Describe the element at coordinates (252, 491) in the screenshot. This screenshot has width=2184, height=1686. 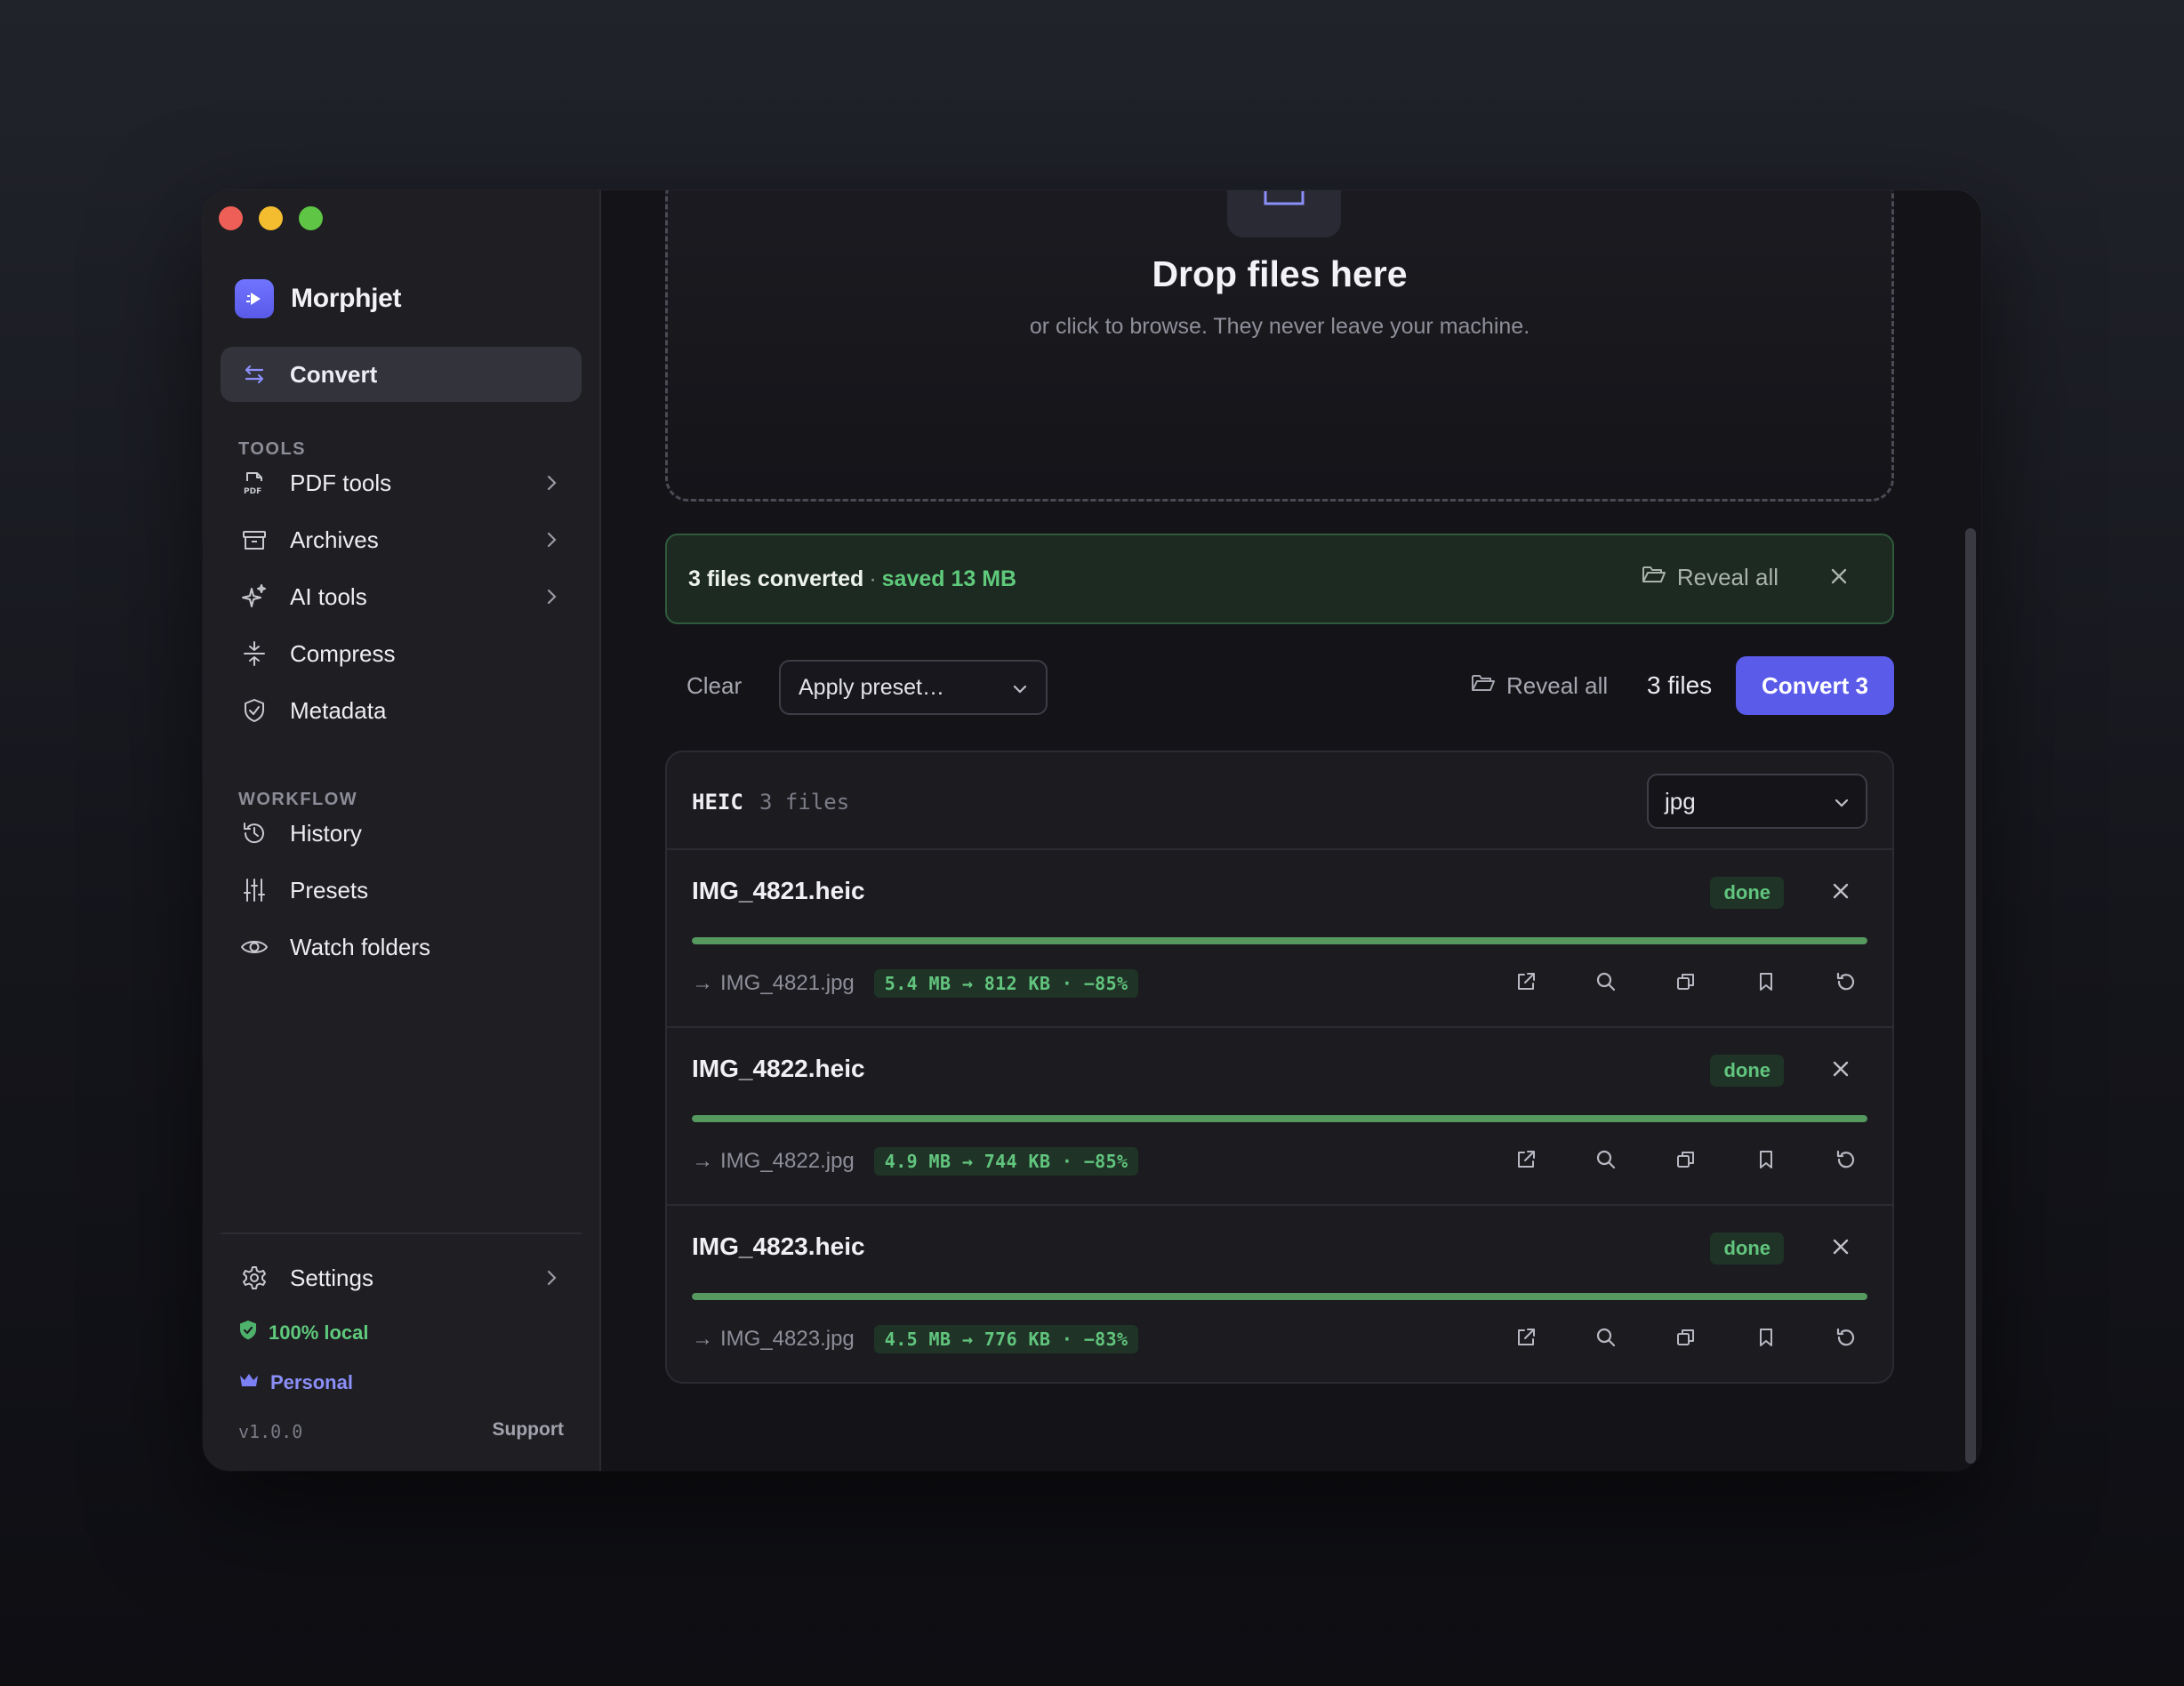
I see `svg-text: PDF` at that location.